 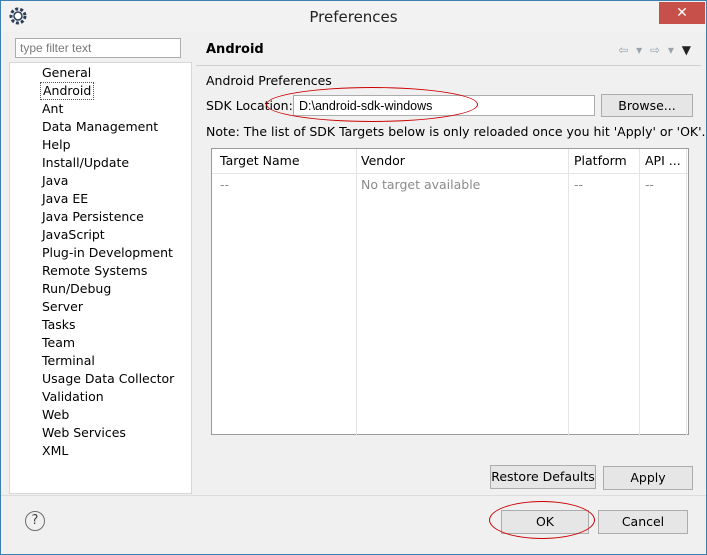 I want to click on footer-divider, so click(x=353, y=495).